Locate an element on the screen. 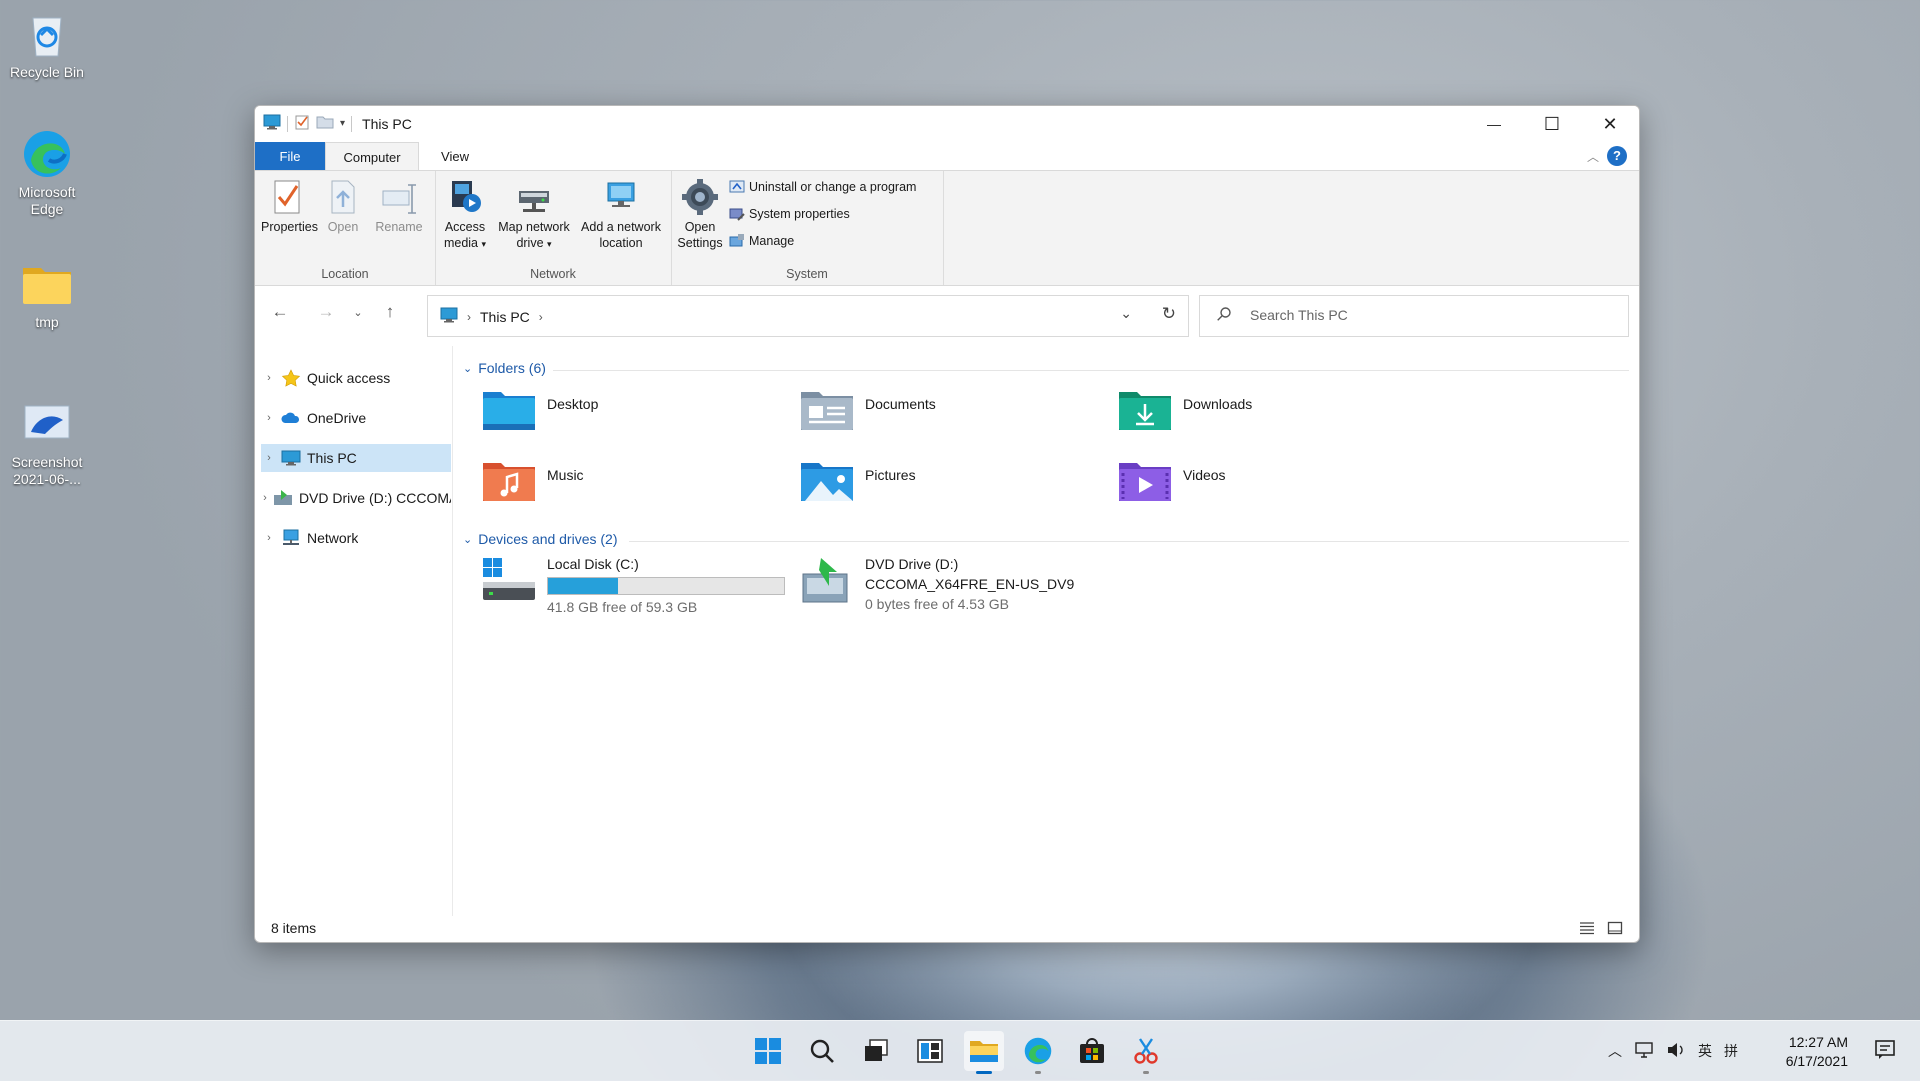 The width and height of the screenshot is (1920, 1081). network-status-icon is located at coordinates (1644, 1051).